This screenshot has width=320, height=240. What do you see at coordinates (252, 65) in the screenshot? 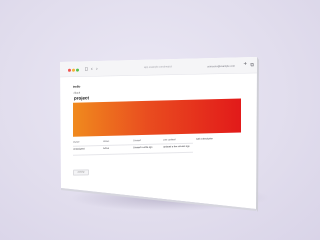
I see `tabs-icon: ⧉` at bounding box center [252, 65].